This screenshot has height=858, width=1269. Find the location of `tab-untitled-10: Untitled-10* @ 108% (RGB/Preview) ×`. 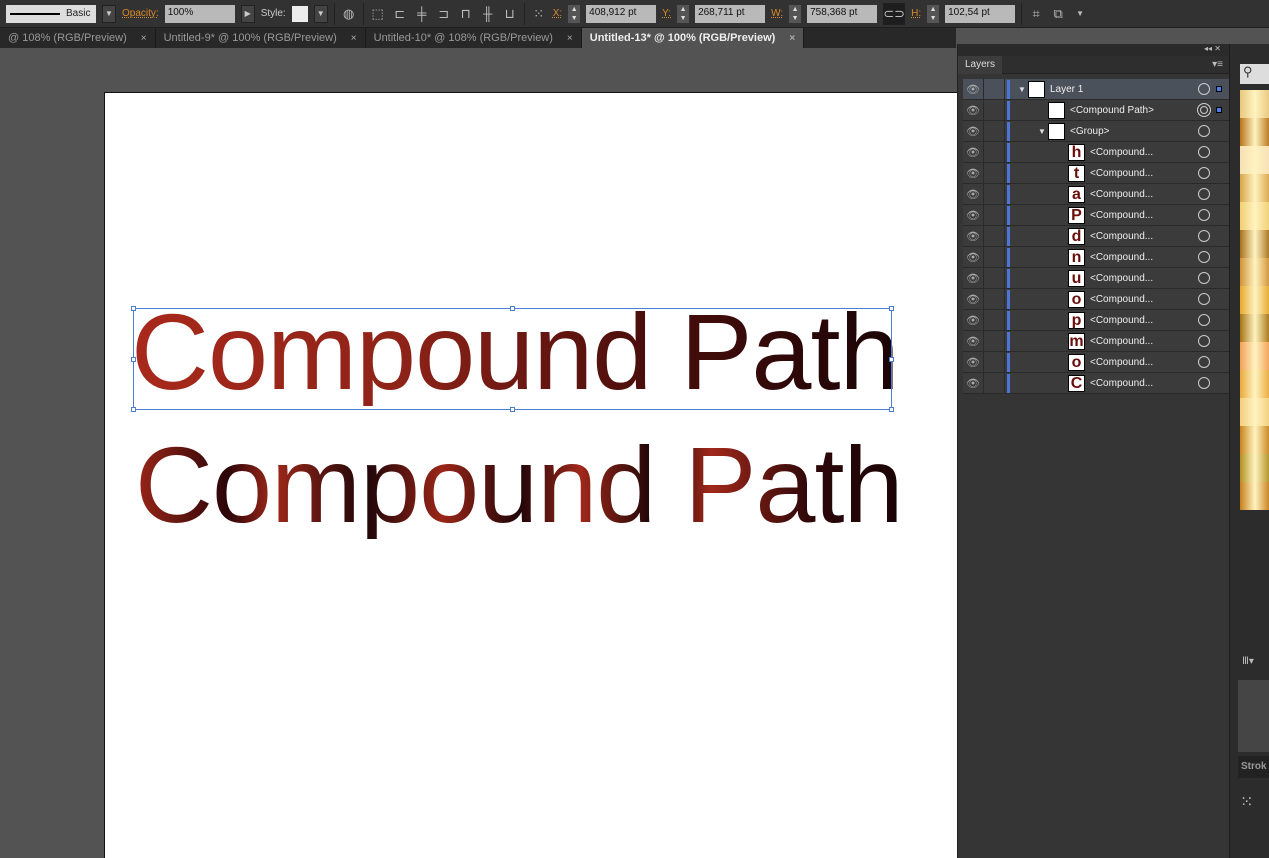

tab-untitled-10: Untitled-10* @ 108% (RGB/Preview) × is located at coordinates (474, 38).